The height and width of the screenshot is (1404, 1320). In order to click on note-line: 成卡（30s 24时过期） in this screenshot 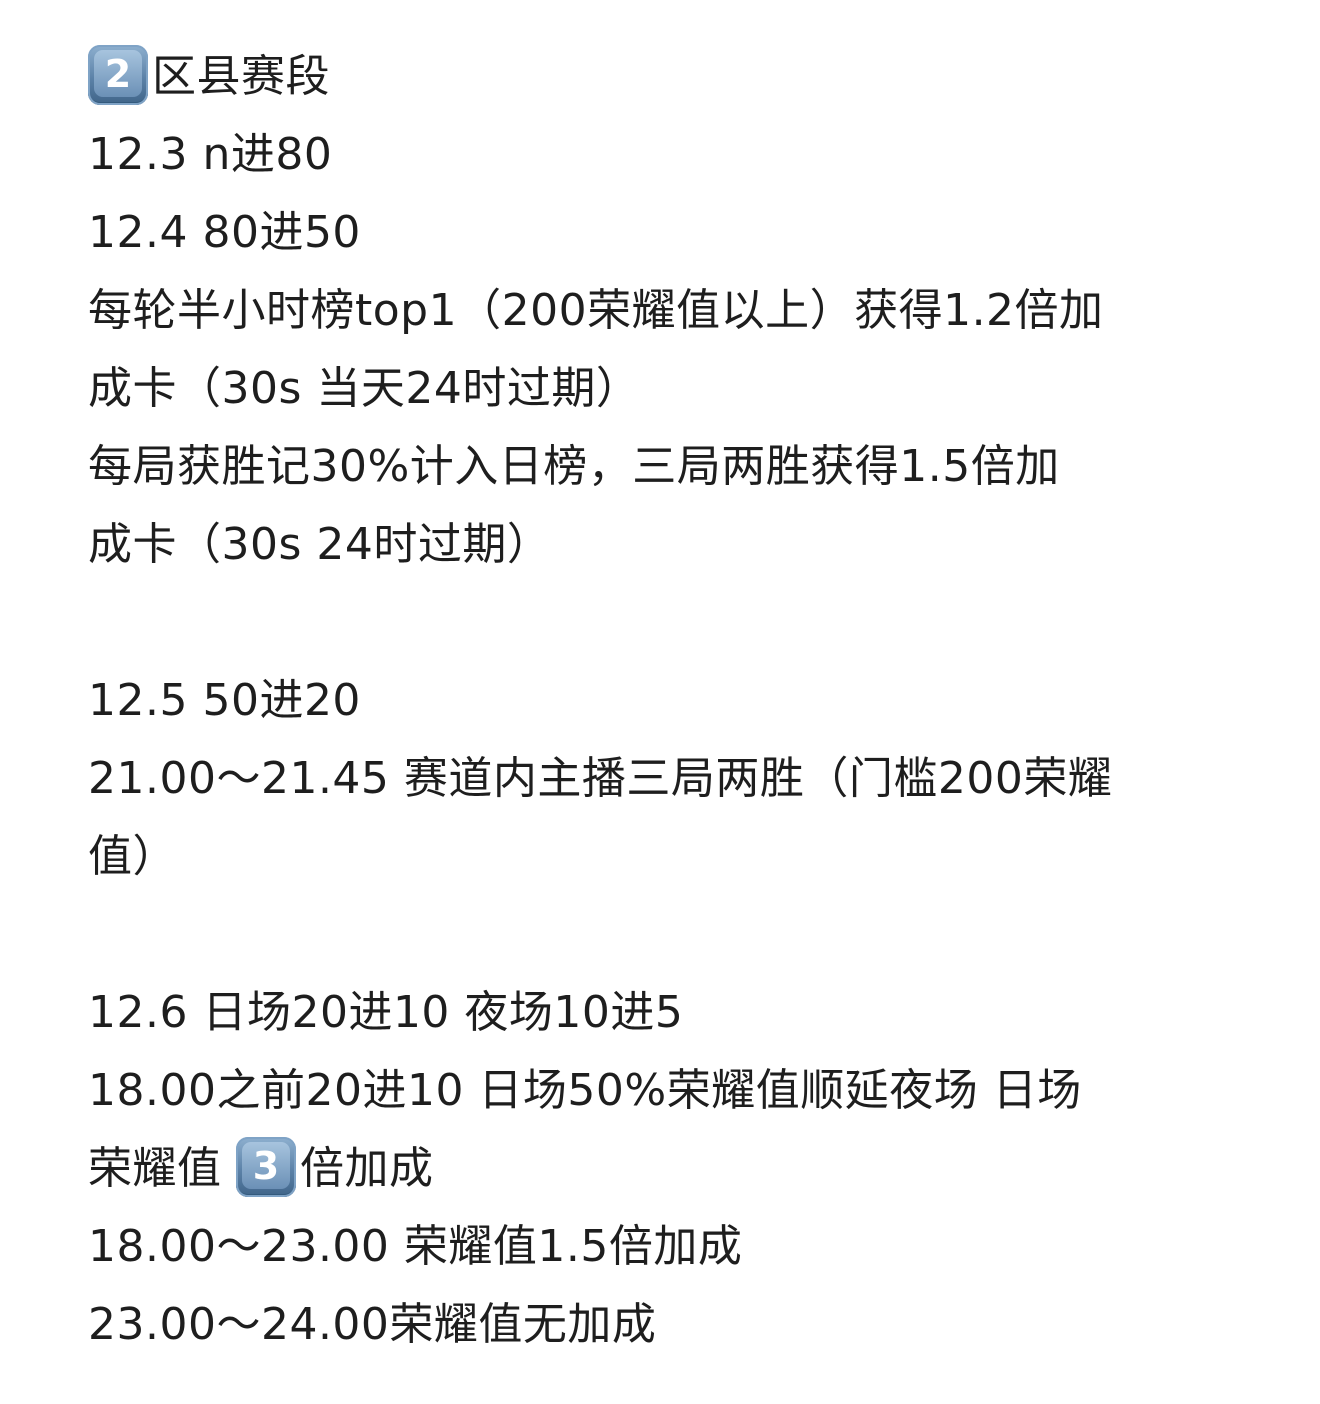, I will do `click(320, 544)`.